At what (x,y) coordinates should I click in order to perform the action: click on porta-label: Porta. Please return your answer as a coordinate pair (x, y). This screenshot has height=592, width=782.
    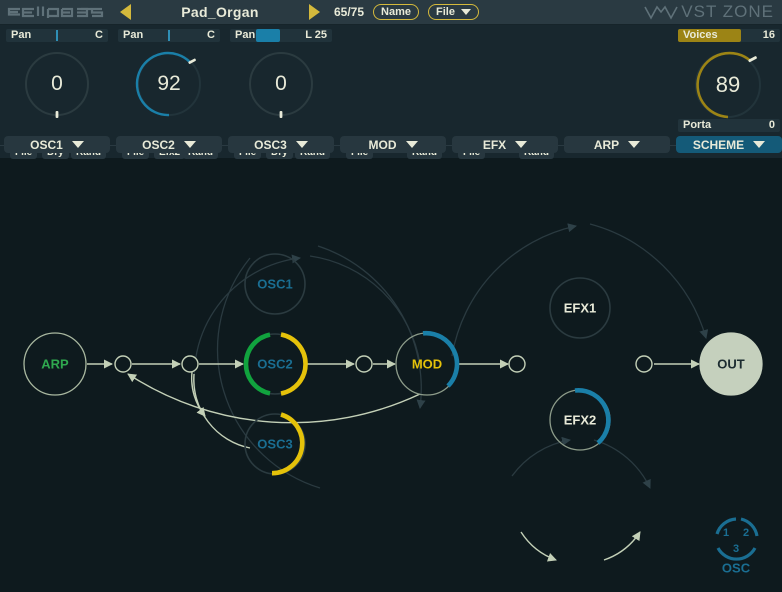
    Looking at the image, I should click on (697, 125).